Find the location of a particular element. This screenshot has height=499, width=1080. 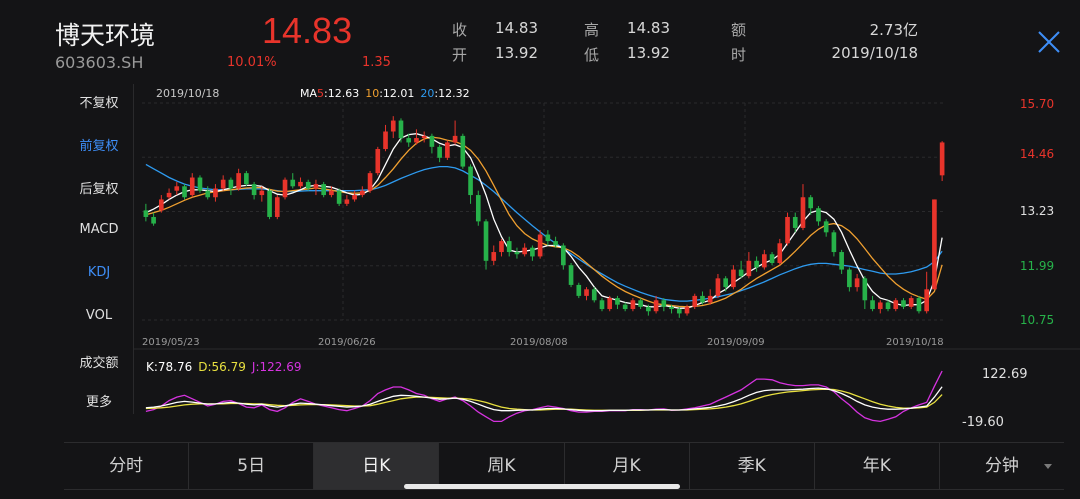

kdj-k-value: K:78.76 is located at coordinates (169, 367).